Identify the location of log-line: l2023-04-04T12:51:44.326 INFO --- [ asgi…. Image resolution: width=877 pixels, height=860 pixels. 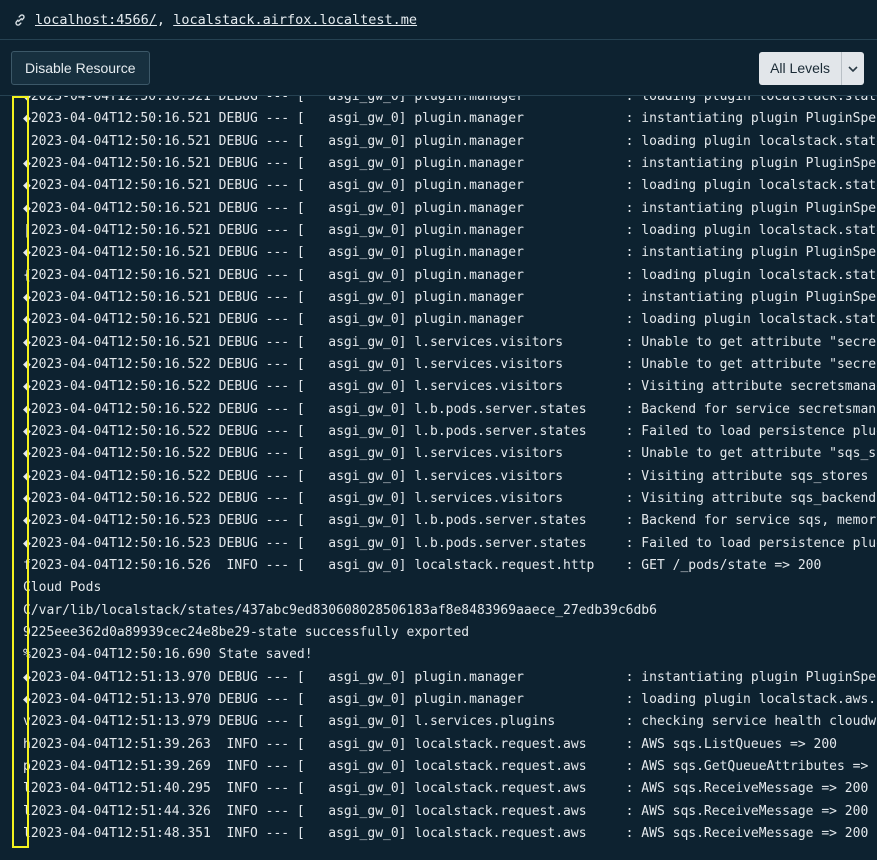
(446, 811).